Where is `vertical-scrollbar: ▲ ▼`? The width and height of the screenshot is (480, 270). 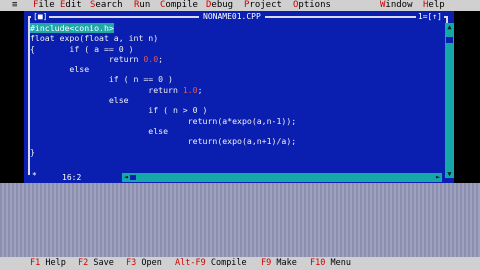
vertical-scrollbar: ▲ ▼ is located at coordinates (449, 100).